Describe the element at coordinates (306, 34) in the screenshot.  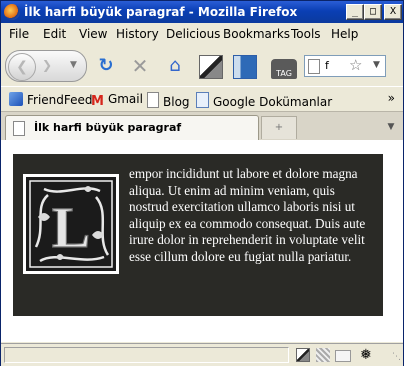
I see `menu-tools: Tools` at that location.